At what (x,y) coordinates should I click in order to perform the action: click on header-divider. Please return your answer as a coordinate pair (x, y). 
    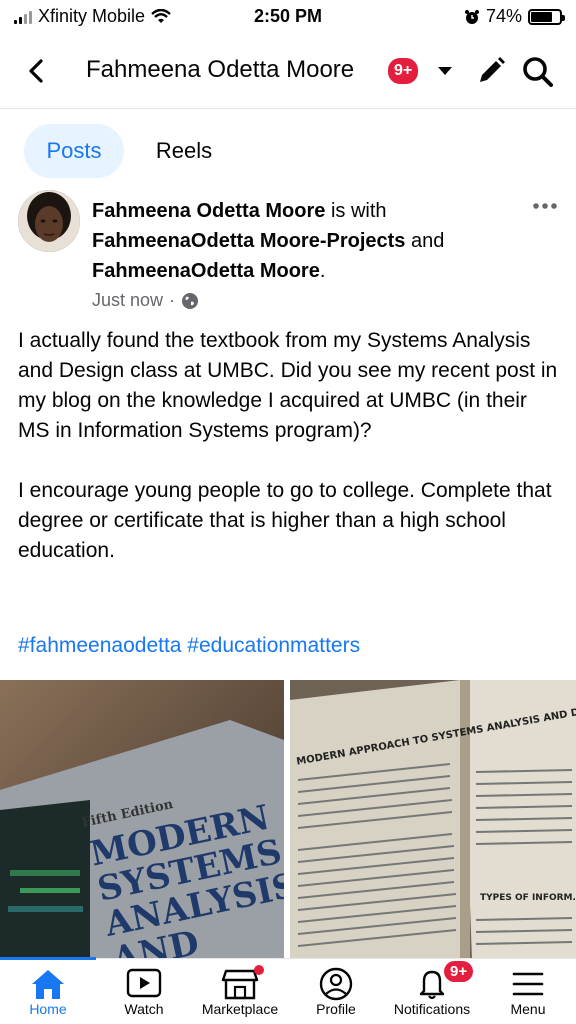
    Looking at the image, I should click on (288, 108).